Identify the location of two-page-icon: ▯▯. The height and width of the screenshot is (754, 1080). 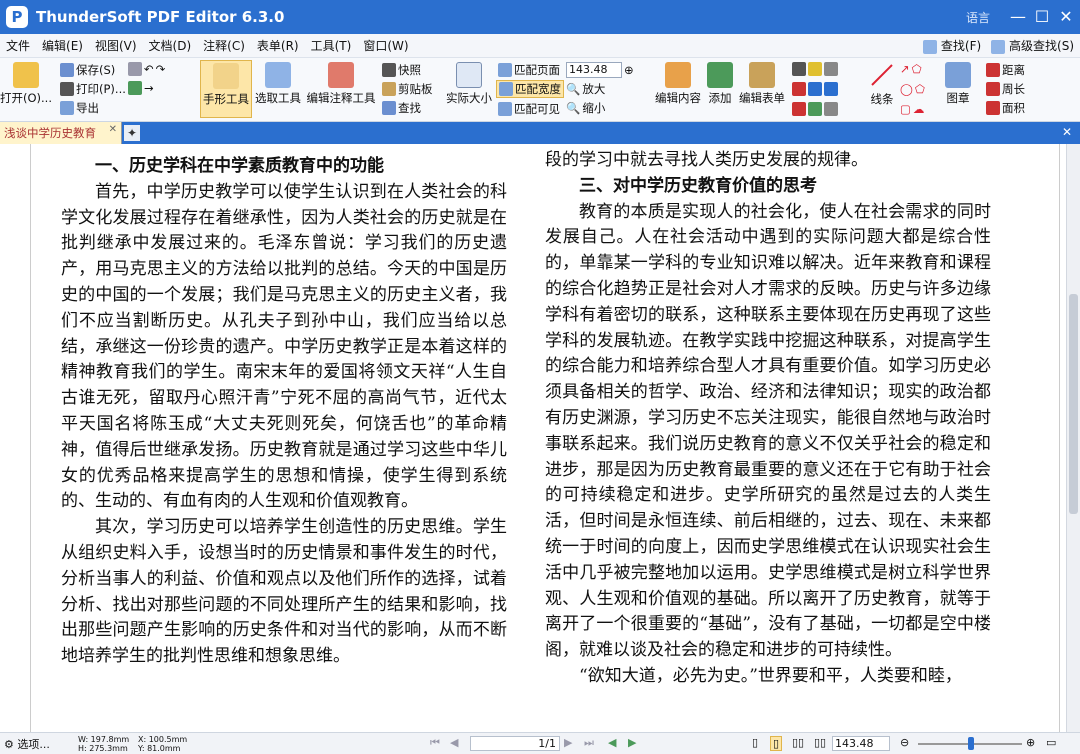
(798, 742).